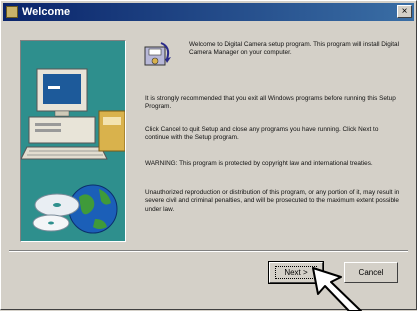 This screenshot has height=311, width=417. Describe the element at coordinates (12, 12) in the screenshot. I see `setup-app-icon` at that location.